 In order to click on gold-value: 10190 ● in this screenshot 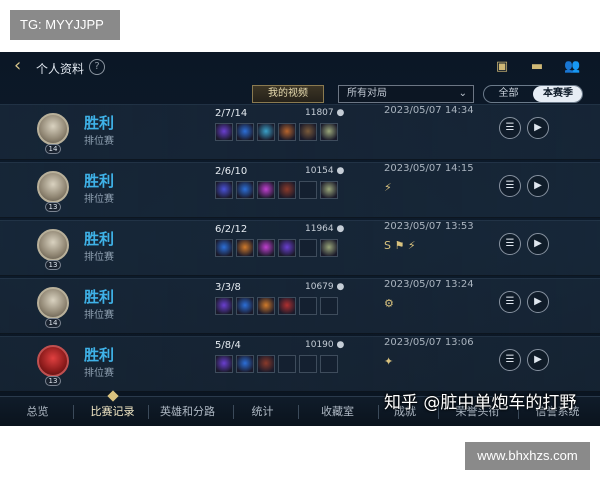, I will do `click(324, 345)`.